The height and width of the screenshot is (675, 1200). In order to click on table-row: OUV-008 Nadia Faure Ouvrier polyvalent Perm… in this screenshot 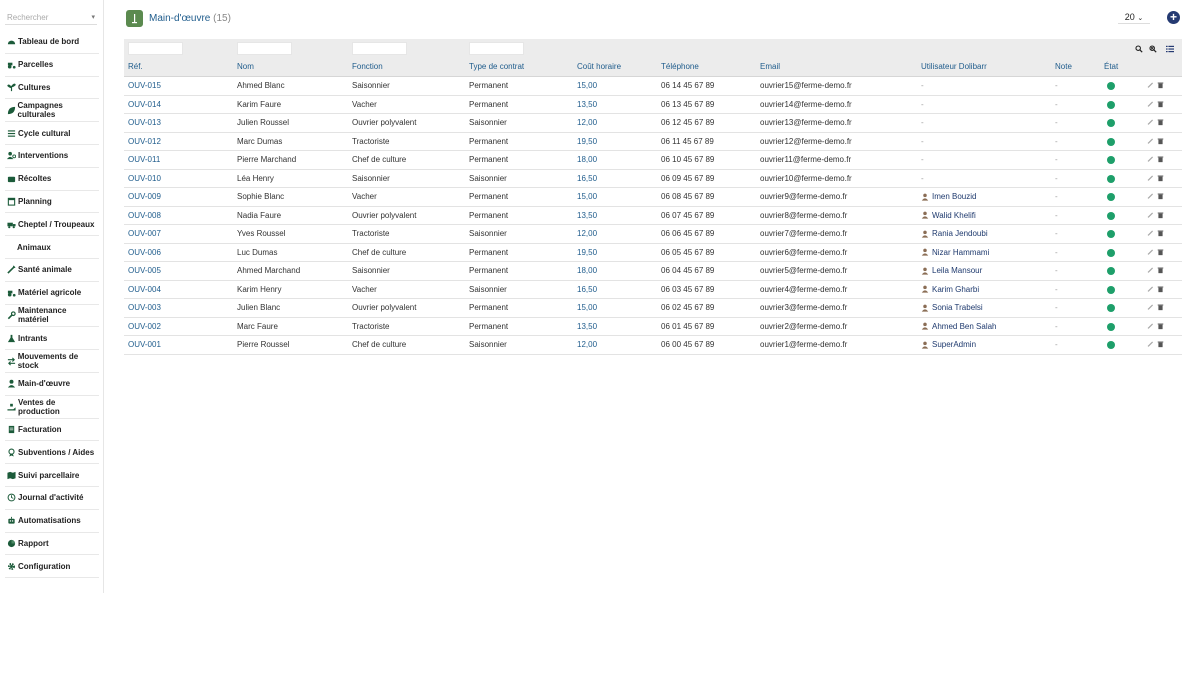, I will do `click(653, 216)`.